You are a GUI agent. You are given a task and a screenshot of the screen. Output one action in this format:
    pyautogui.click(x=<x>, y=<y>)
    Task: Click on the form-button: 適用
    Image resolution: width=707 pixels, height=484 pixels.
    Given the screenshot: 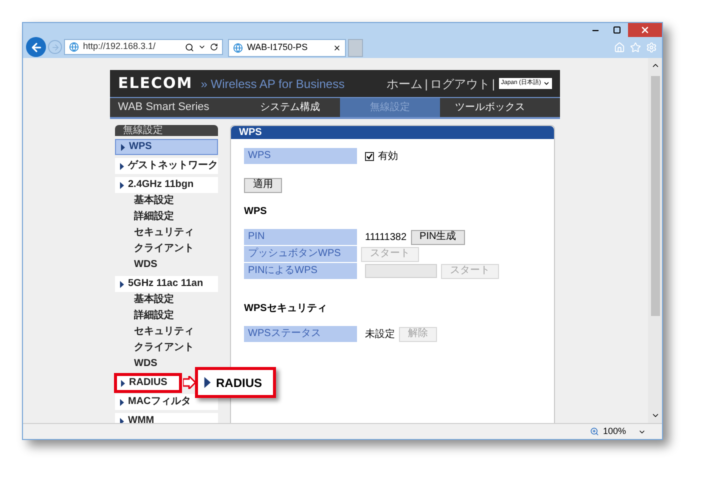 What is the action you would take?
    pyautogui.click(x=263, y=185)
    